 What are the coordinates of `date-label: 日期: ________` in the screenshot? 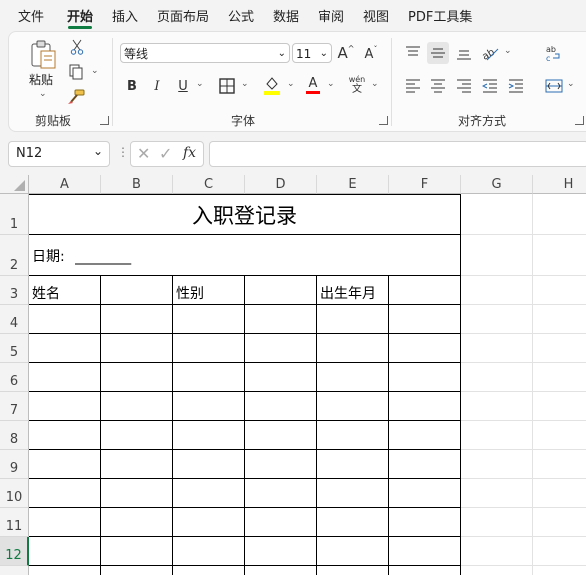 It's located at (81, 256).